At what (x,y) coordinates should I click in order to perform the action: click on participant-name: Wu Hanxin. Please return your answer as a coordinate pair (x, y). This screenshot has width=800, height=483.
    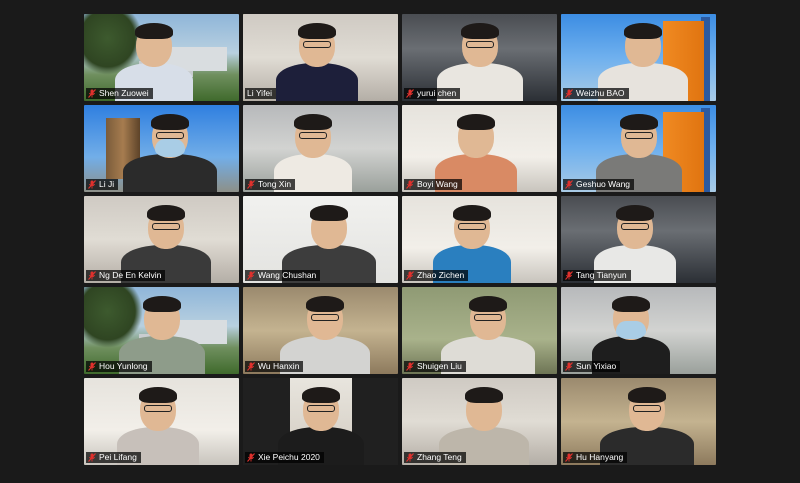
    Looking at the image, I should click on (279, 366).